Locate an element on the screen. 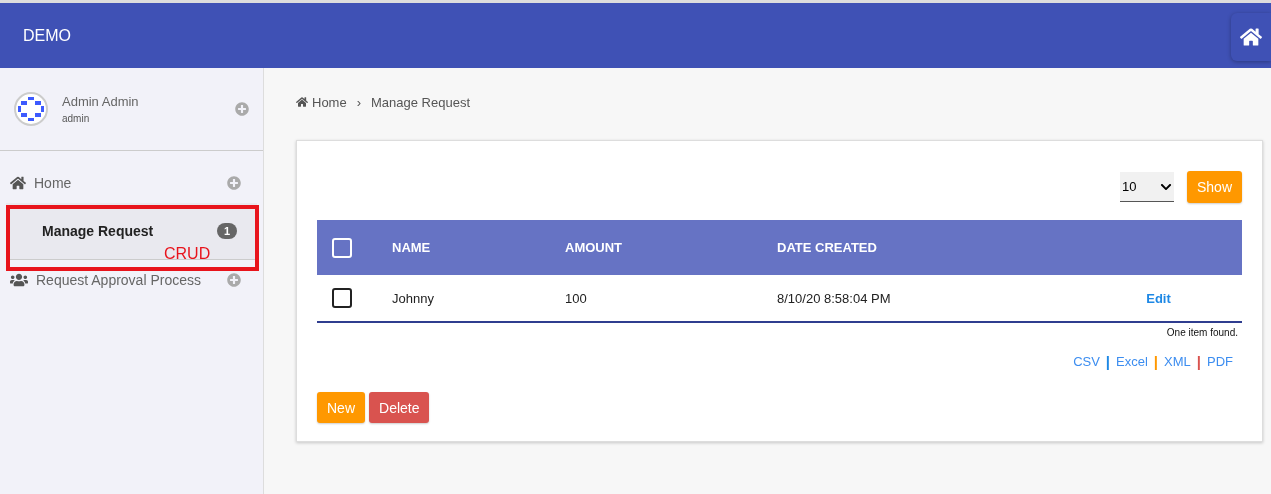 This screenshot has height=494, width=1271. breadcrumb-link: Home is located at coordinates (321, 102).